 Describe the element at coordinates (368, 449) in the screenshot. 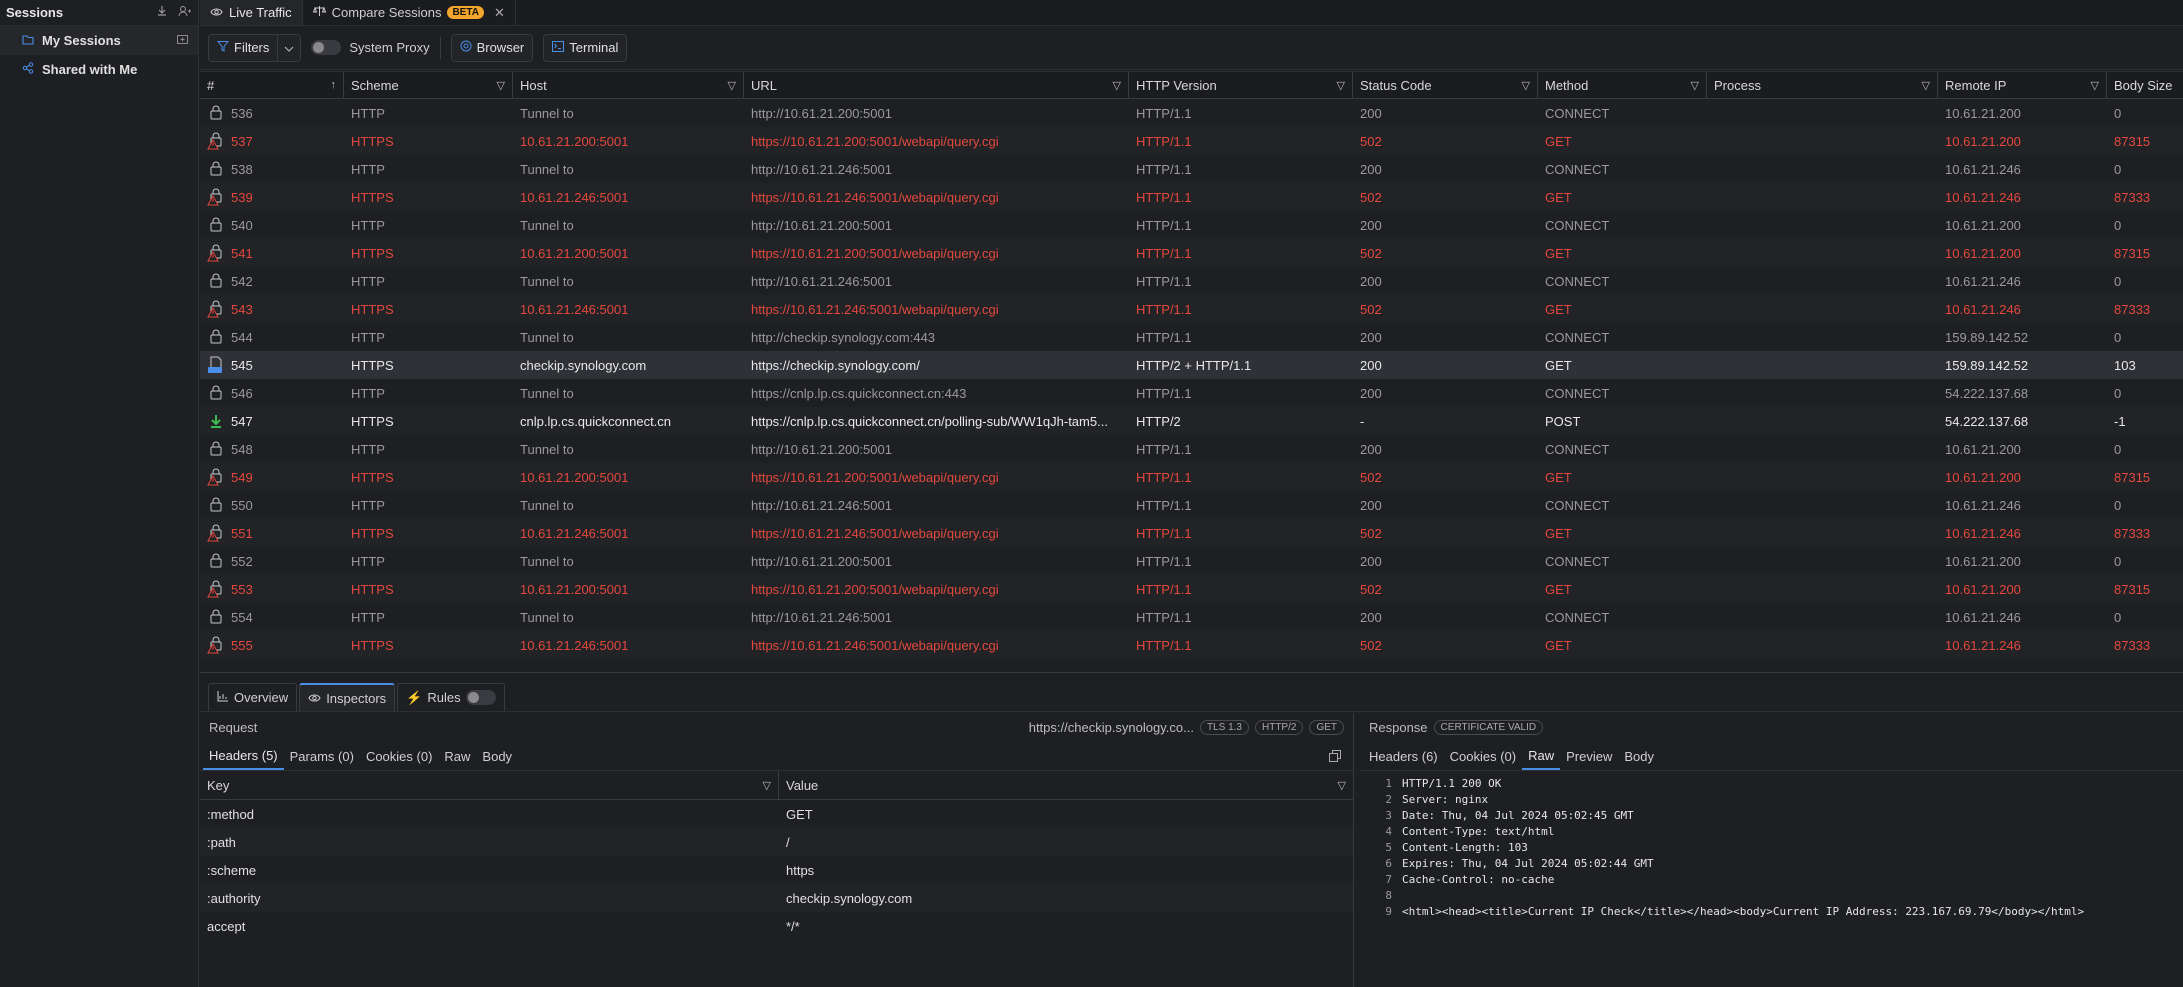

I see `cell-scheme: HTTP` at that location.